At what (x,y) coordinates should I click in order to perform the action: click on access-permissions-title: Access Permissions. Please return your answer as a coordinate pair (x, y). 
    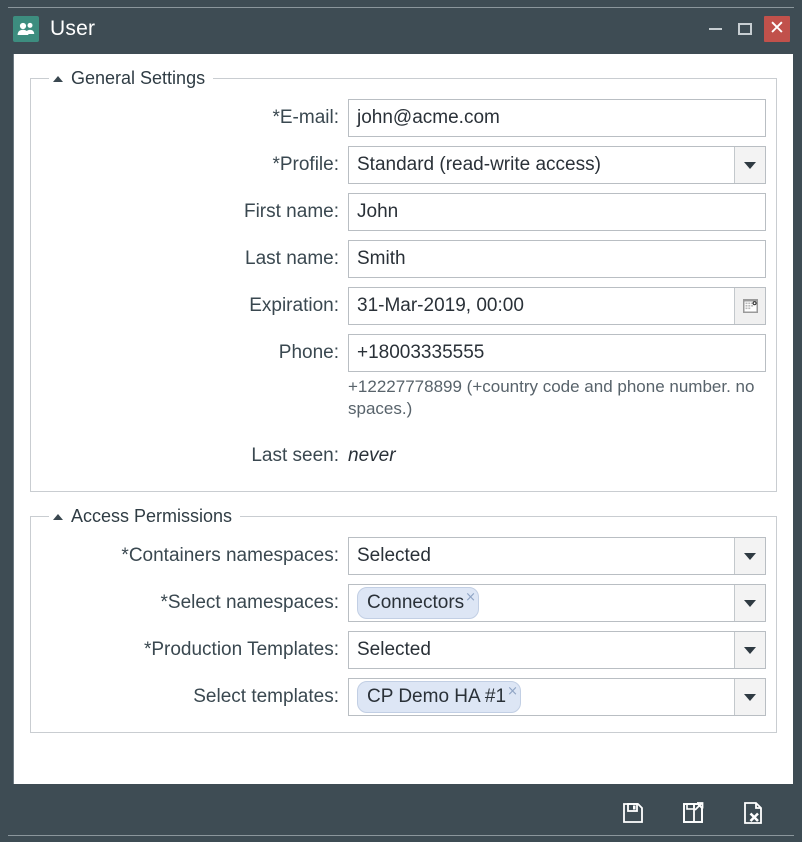
    Looking at the image, I should click on (152, 516).